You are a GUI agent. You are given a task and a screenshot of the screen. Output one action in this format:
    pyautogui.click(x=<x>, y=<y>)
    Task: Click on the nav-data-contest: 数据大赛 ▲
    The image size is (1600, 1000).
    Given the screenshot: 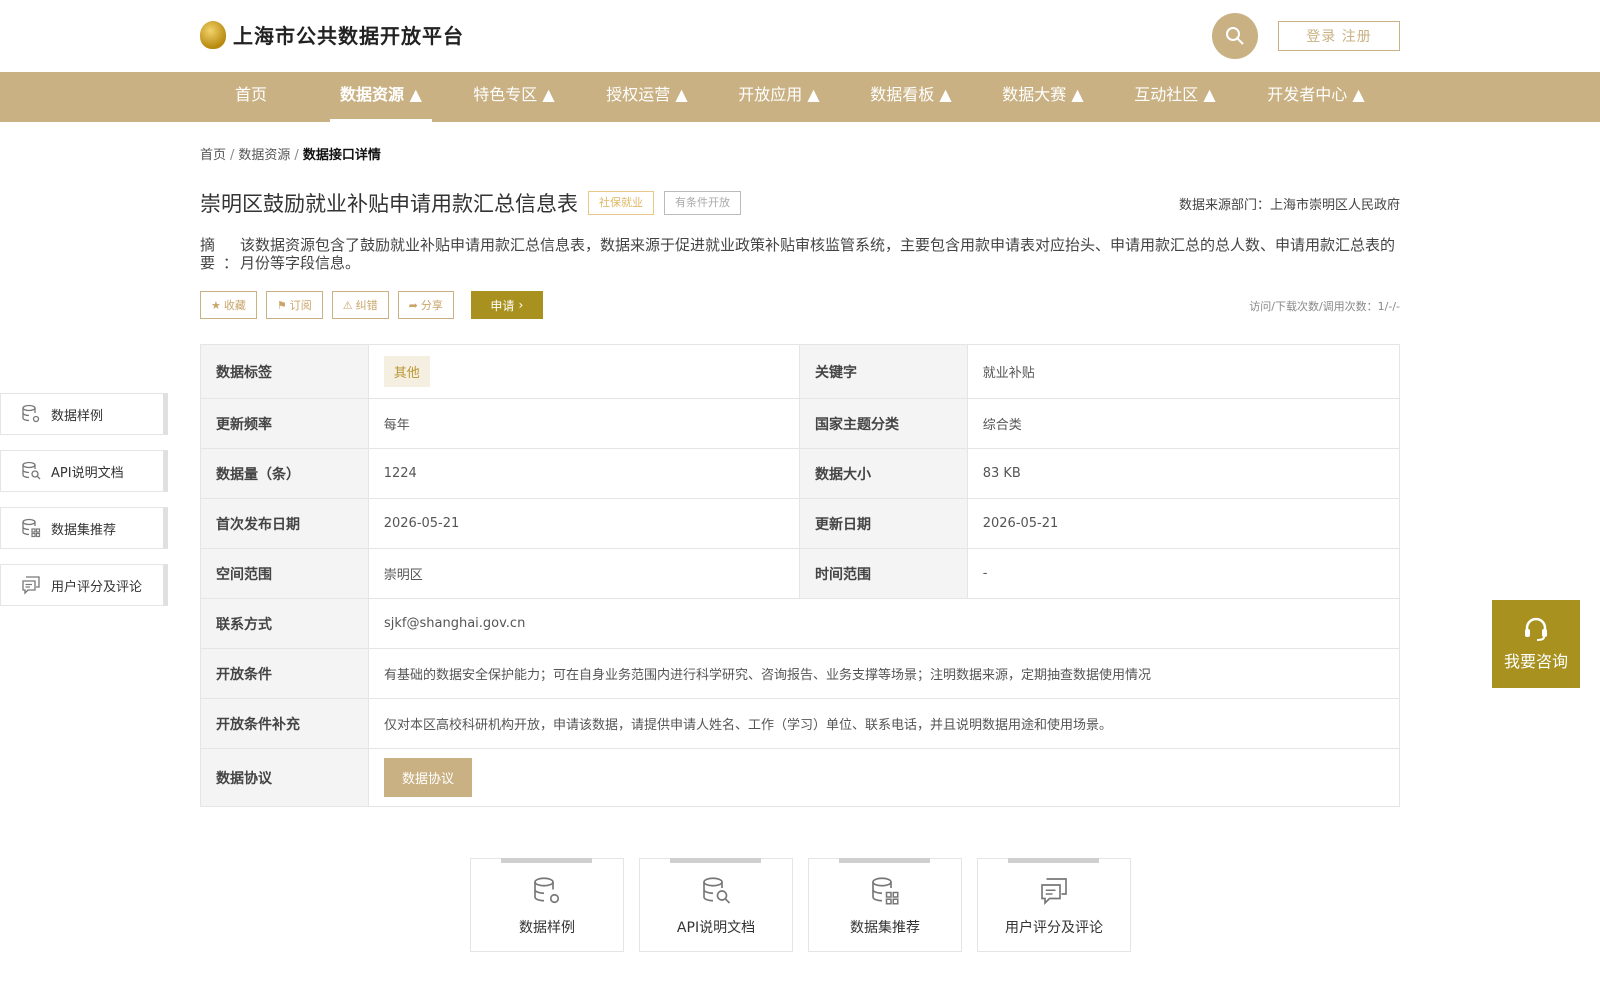 What is the action you would take?
    pyautogui.click(x=1043, y=97)
    